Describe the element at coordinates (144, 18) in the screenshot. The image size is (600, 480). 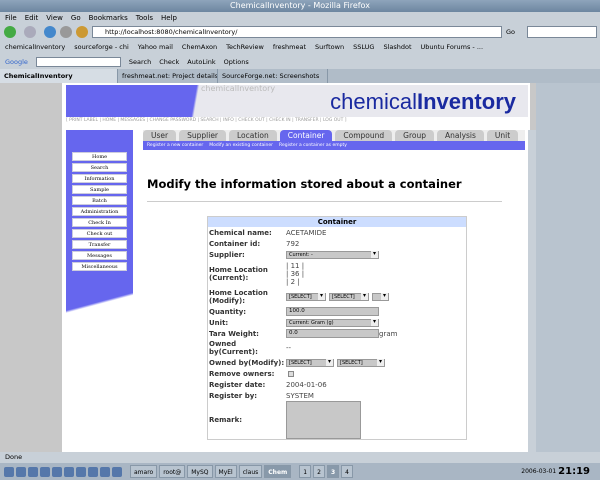
I see `menu-tools: Tools` at that location.